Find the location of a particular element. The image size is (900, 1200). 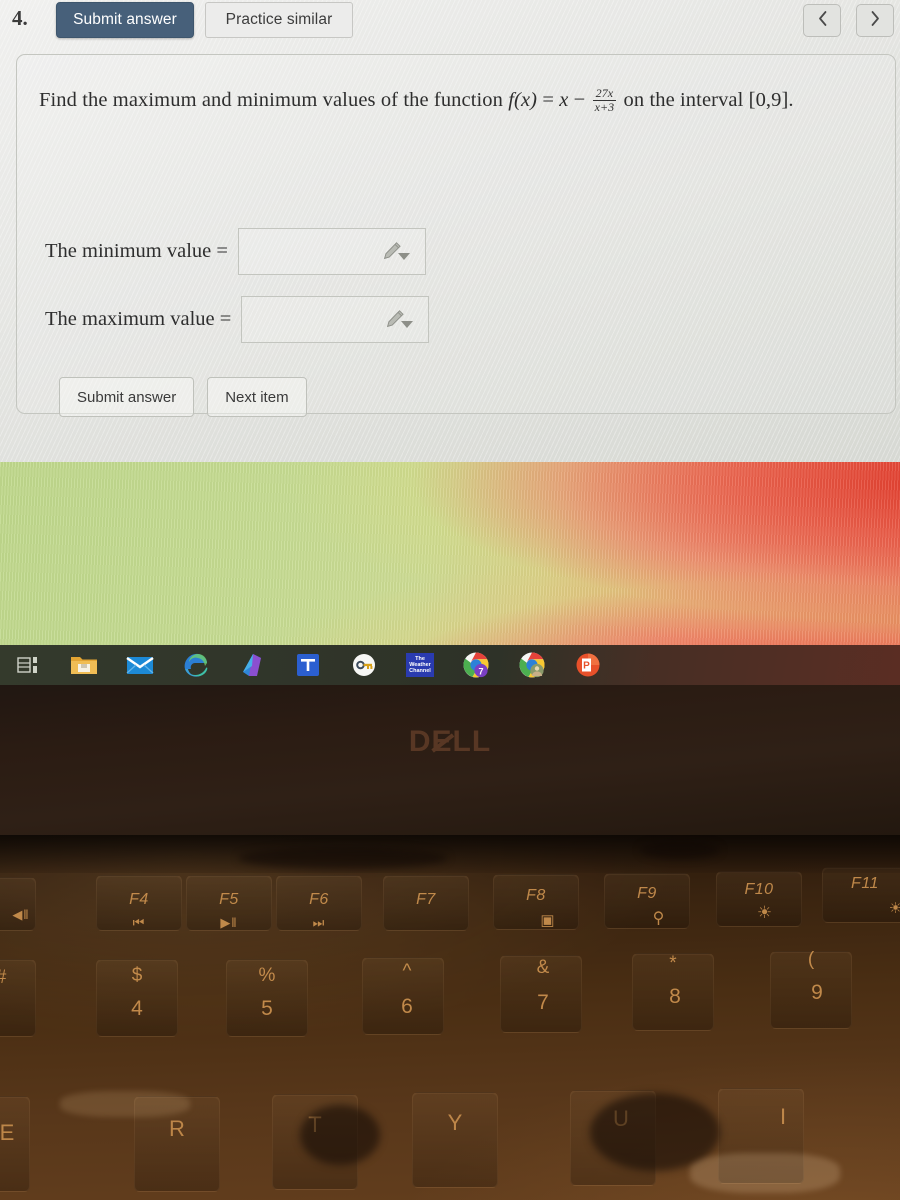

key-label-6-shift: ^ is located at coordinates (407, 971).